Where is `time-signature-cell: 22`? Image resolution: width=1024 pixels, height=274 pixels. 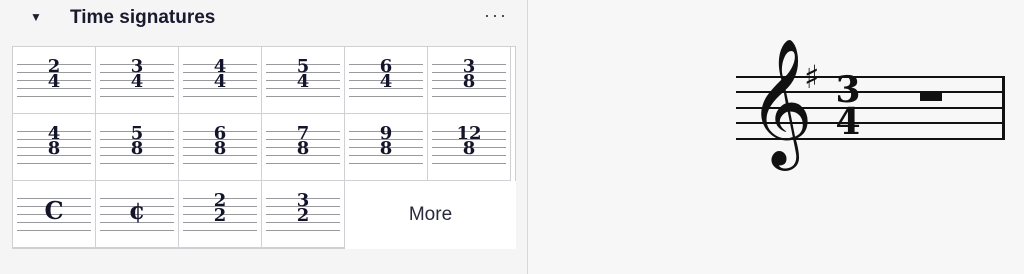 time-signature-cell: 22 is located at coordinates (220, 214).